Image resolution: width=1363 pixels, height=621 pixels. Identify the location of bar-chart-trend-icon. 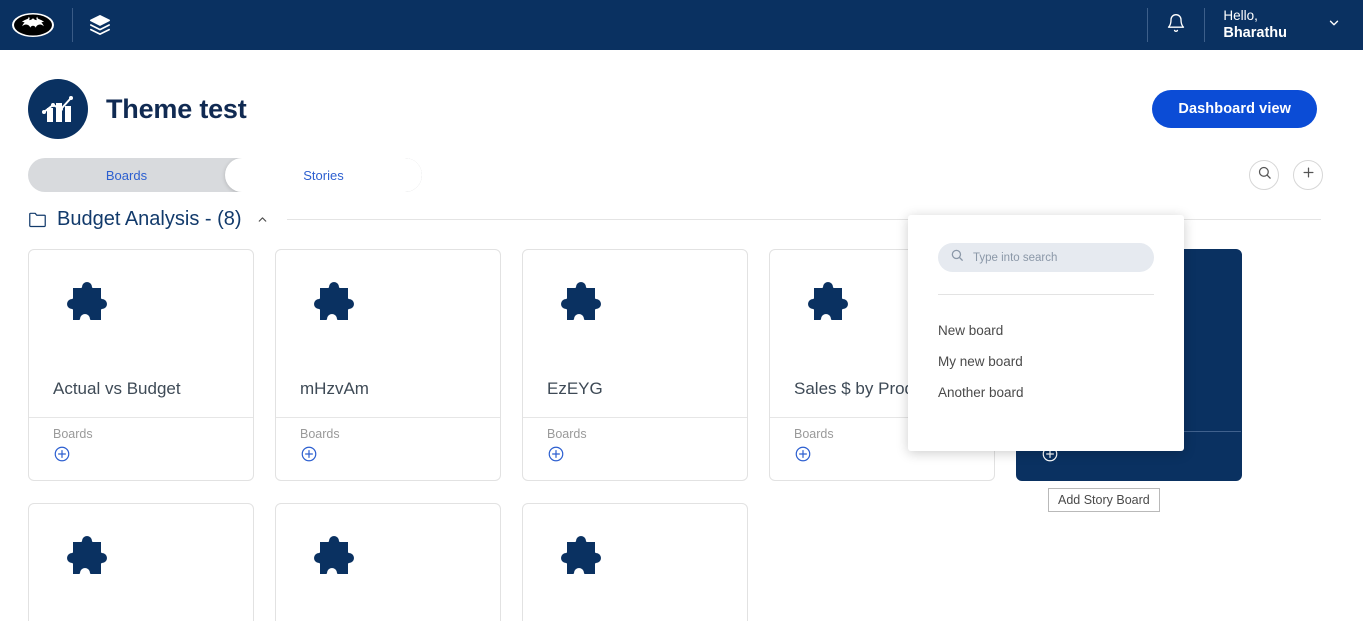
(58, 109).